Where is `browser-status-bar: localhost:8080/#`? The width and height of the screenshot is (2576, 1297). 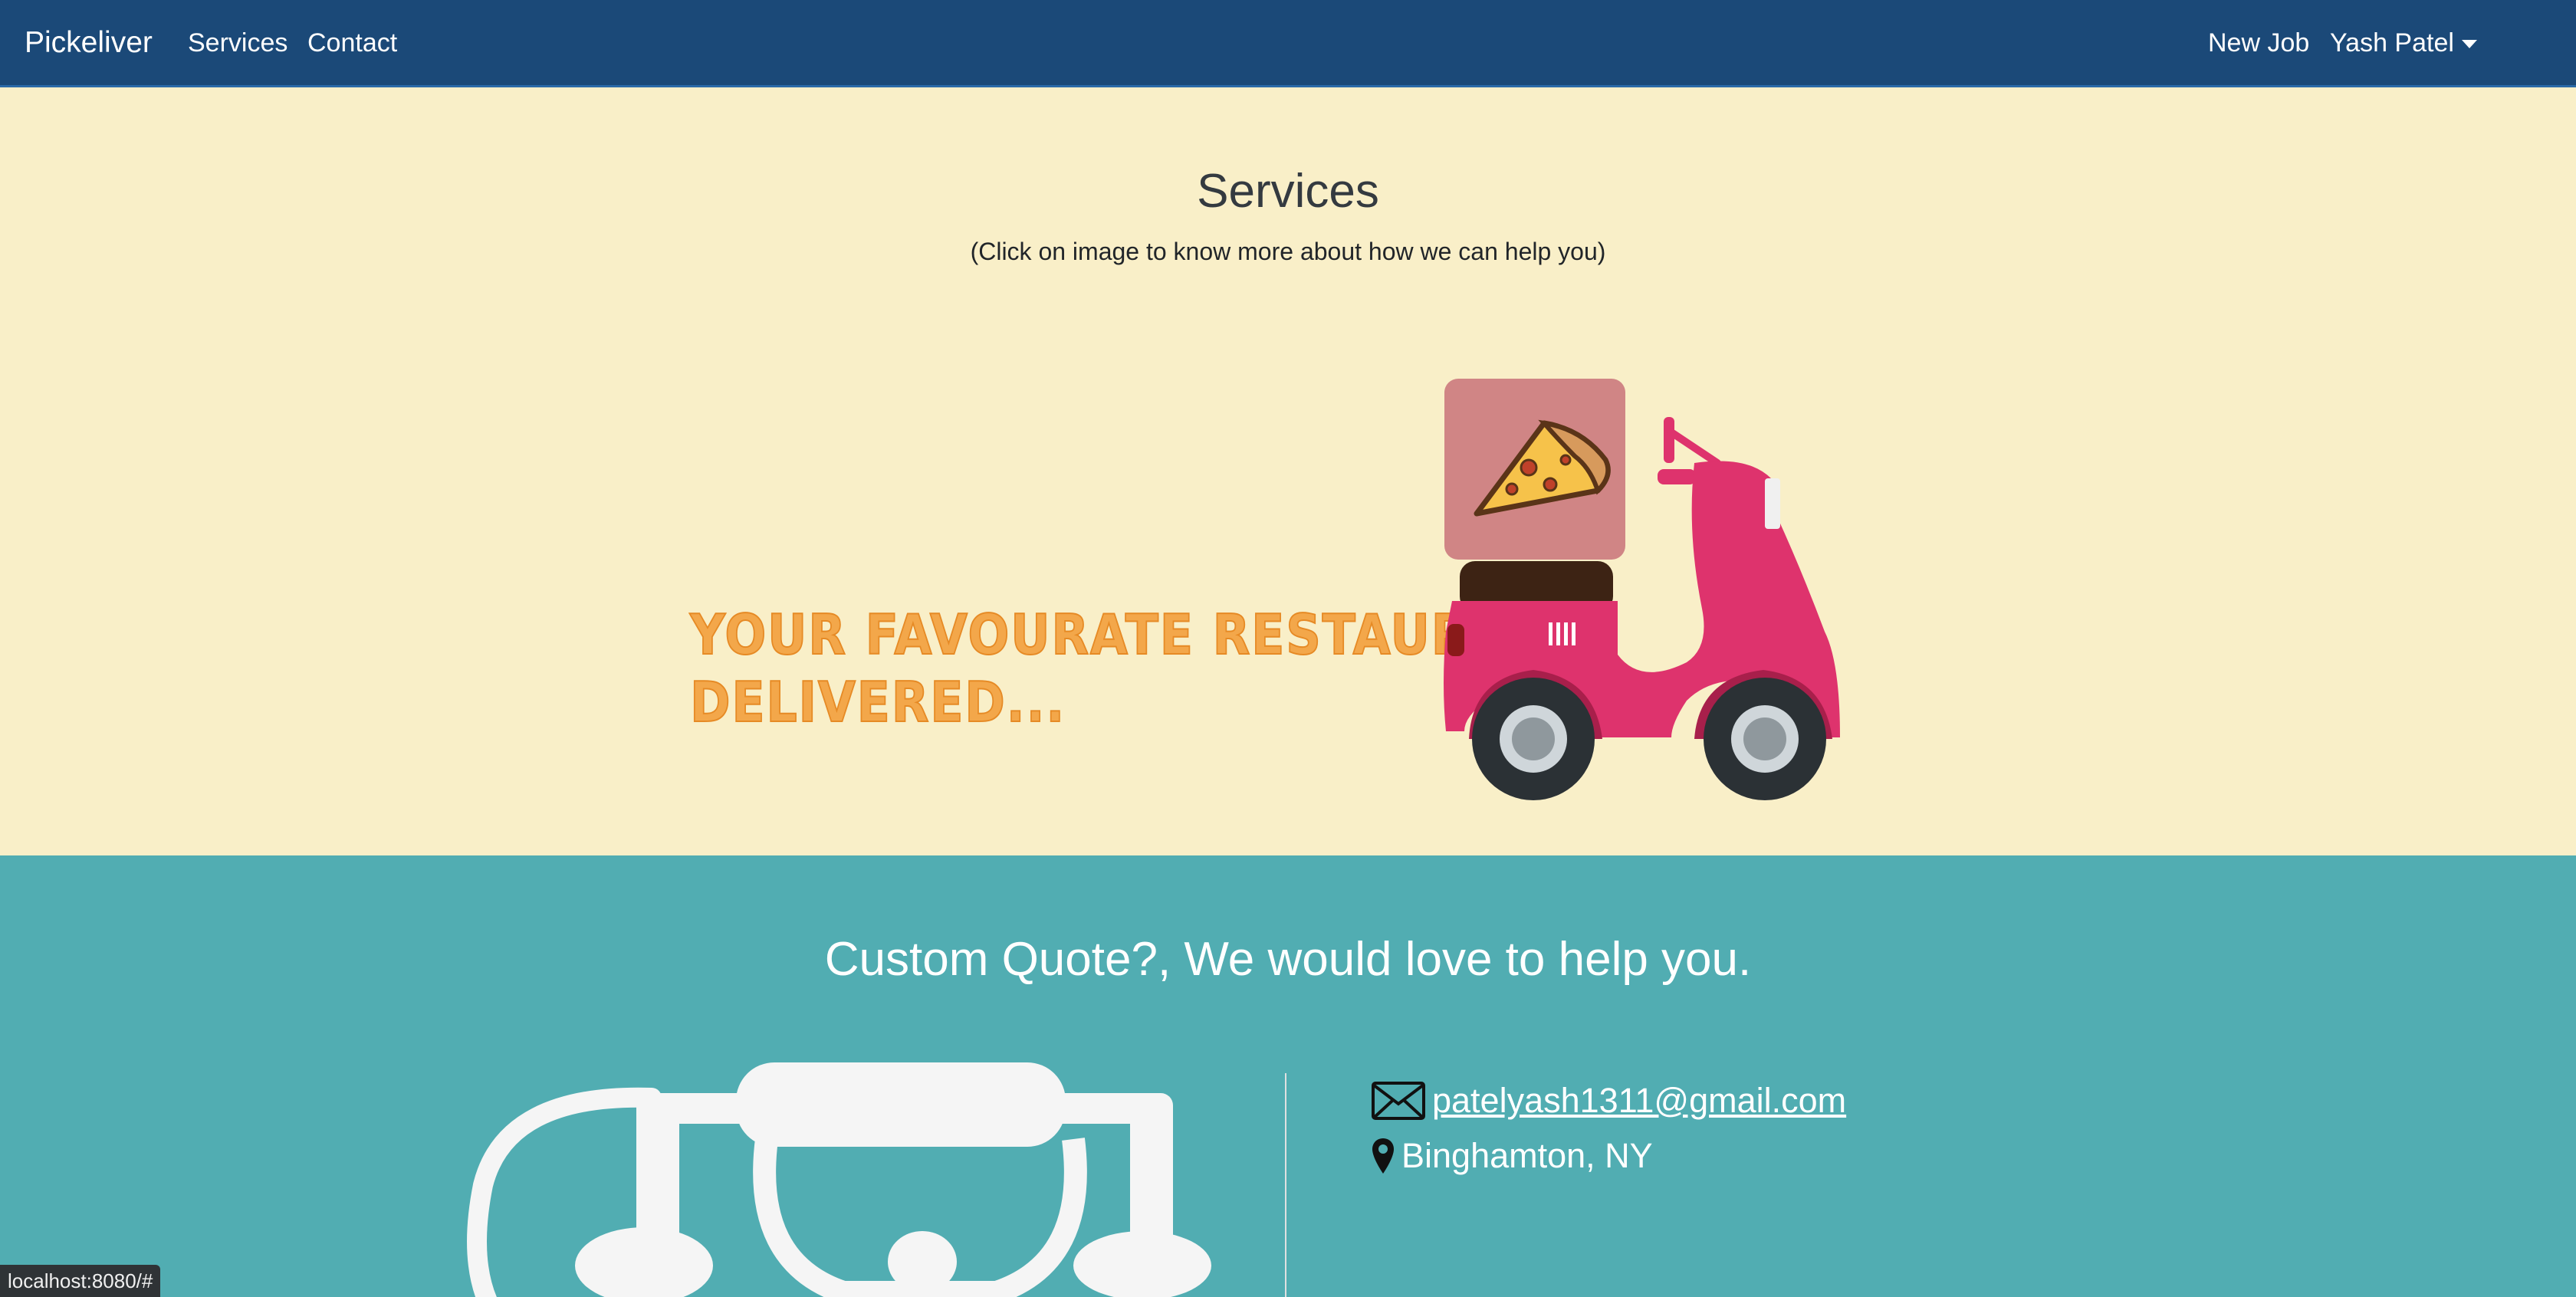 browser-status-bar: localhost:8080/# is located at coordinates (80, 1281).